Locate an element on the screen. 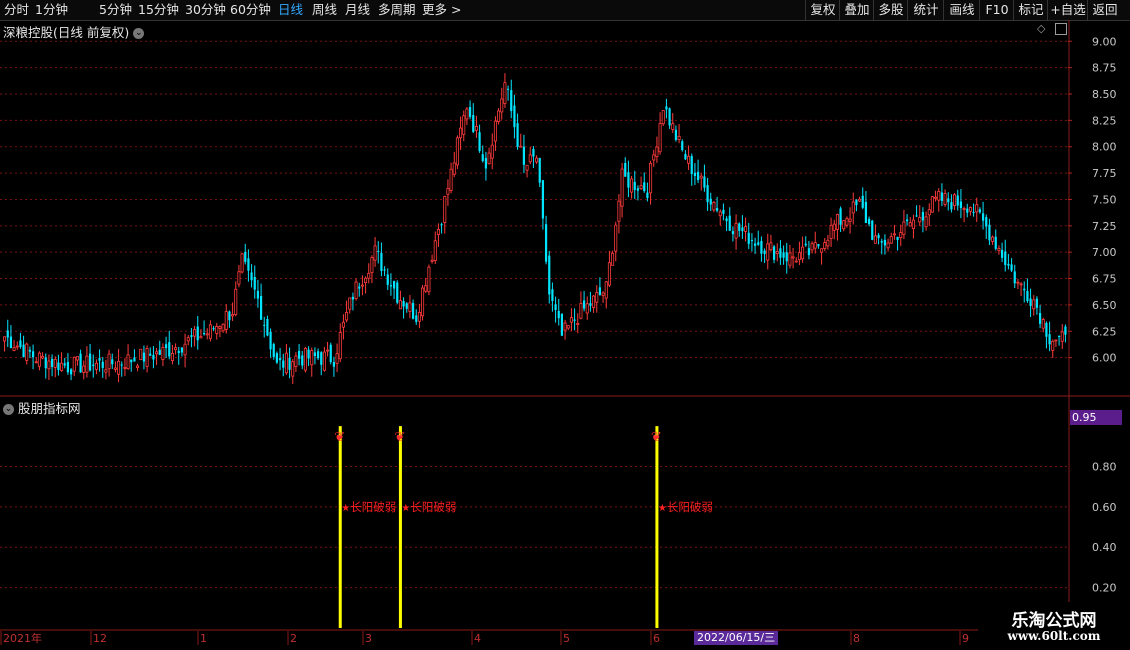 This screenshot has width=1130, height=650. y-tick-label: 8.50 is located at coordinates (1104, 94).